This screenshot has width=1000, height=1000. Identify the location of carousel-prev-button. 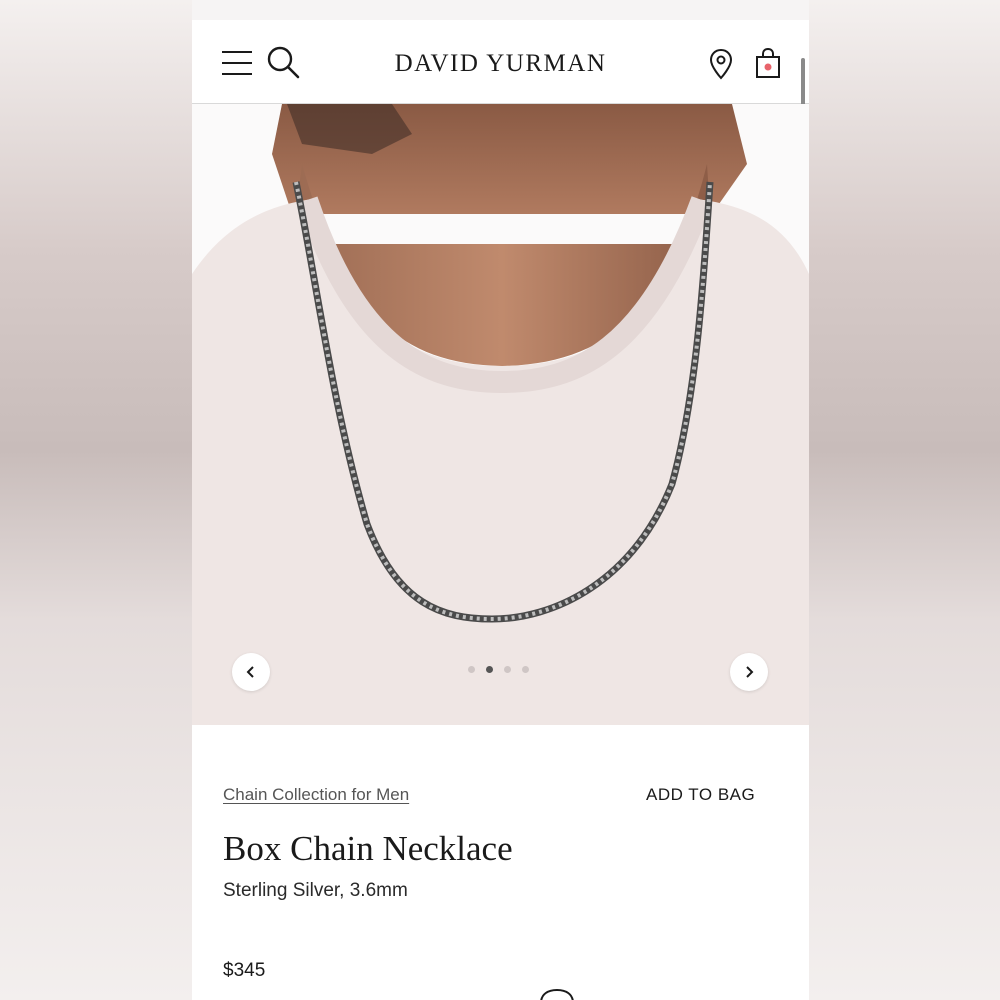
(251, 672).